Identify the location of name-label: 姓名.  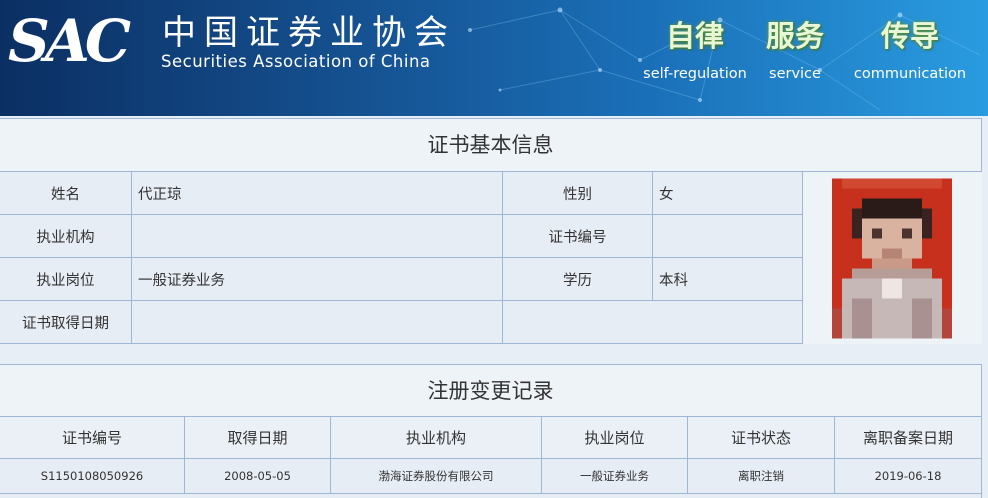
(66, 193).